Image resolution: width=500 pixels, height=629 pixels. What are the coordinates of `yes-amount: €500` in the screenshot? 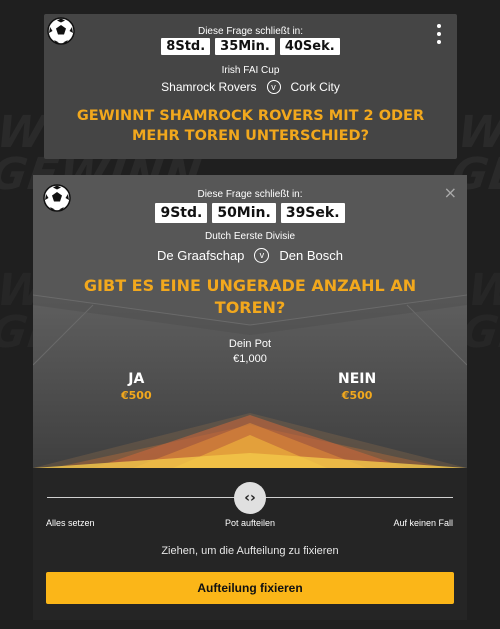 It's located at (136, 395).